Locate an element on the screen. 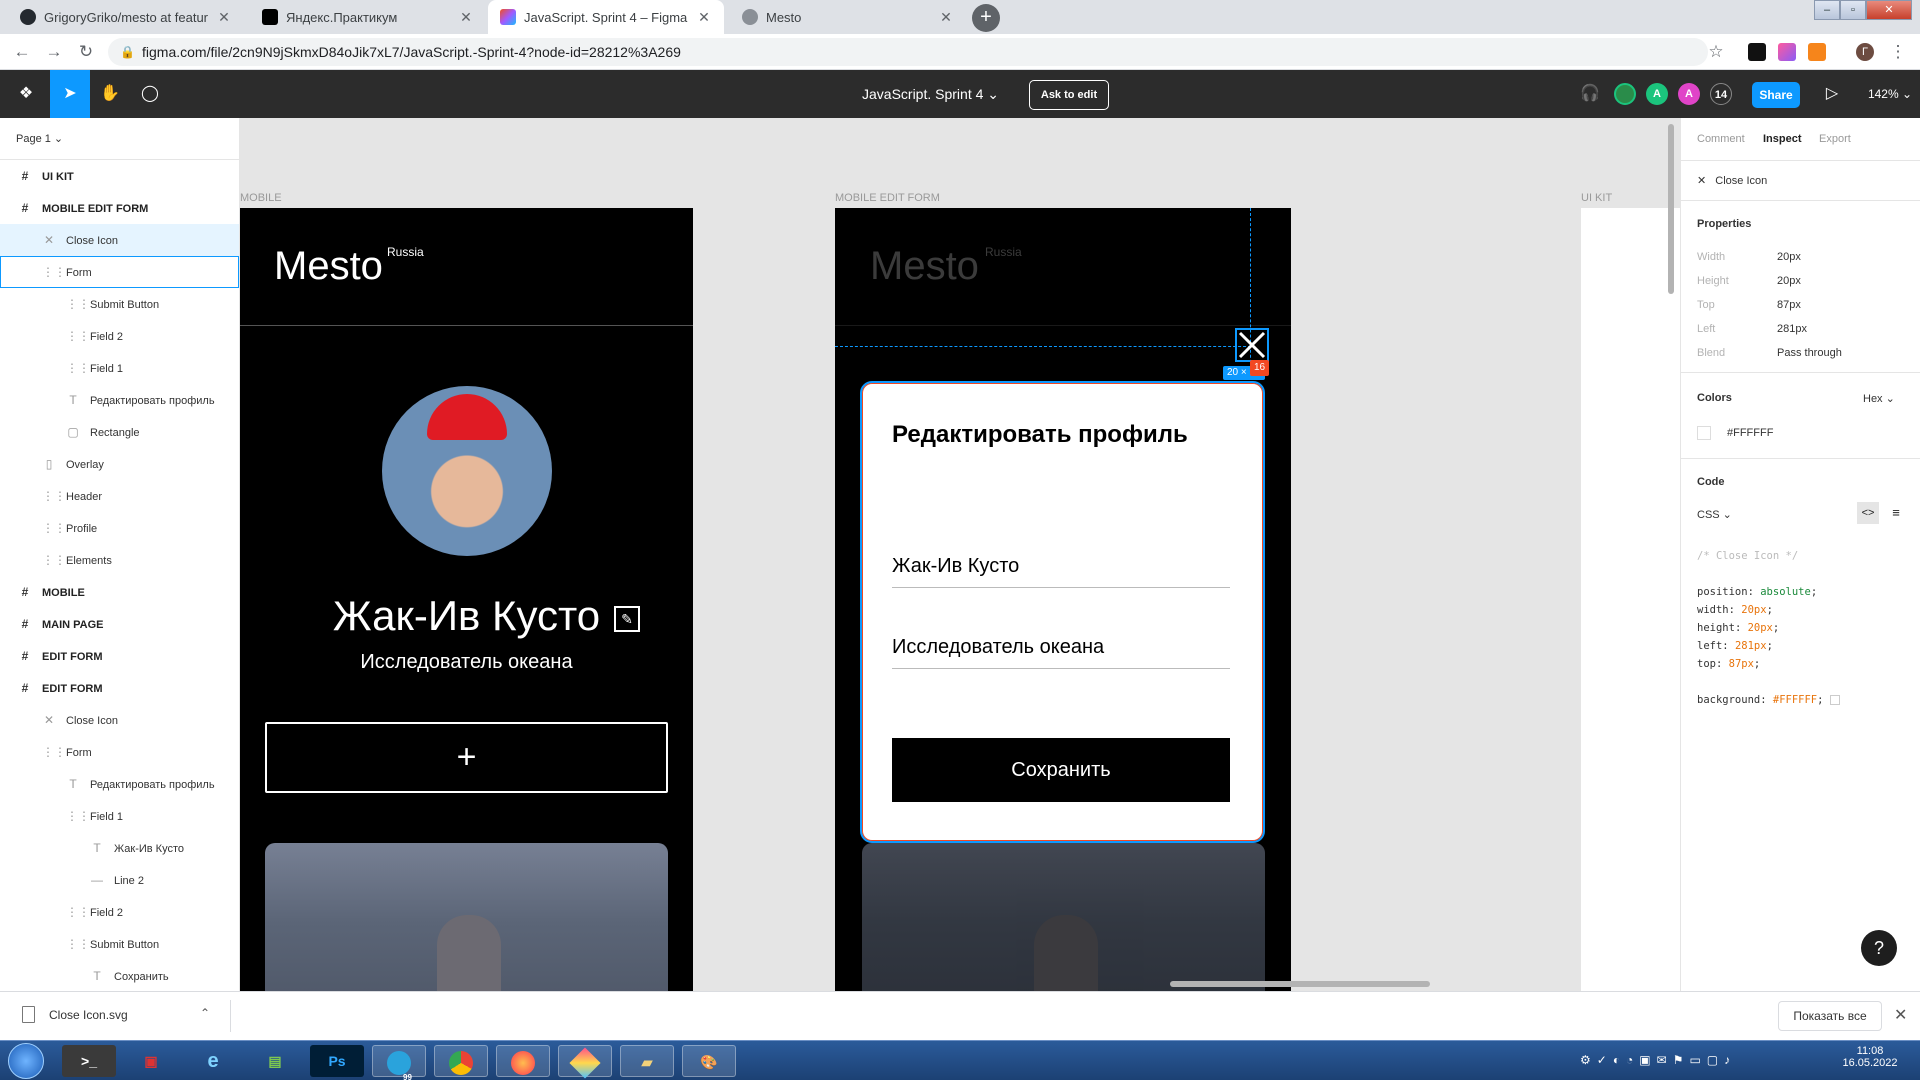 Image resolution: width=1920 pixels, height=1080 pixels. page-select: Page 1 ⌄ is located at coordinates (119, 139).